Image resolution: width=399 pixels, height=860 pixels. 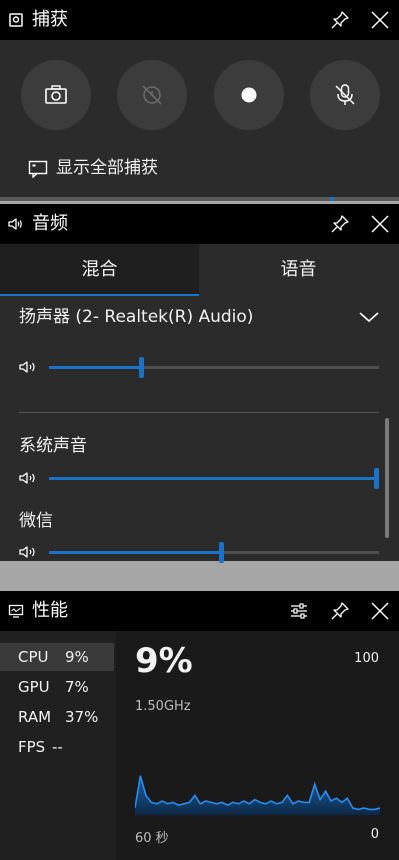 What do you see at coordinates (50, 610) in the screenshot?
I see `performance-title: 性能` at bounding box center [50, 610].